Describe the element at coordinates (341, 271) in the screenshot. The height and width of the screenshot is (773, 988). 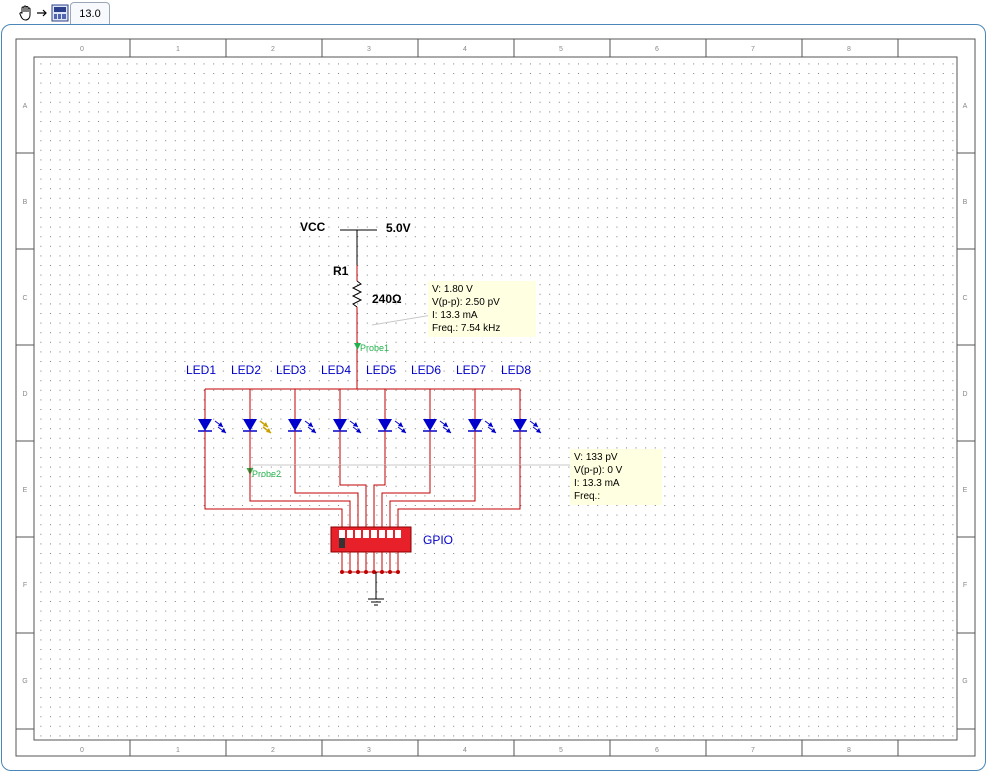
I see `resistor-ref: R1` at that location.